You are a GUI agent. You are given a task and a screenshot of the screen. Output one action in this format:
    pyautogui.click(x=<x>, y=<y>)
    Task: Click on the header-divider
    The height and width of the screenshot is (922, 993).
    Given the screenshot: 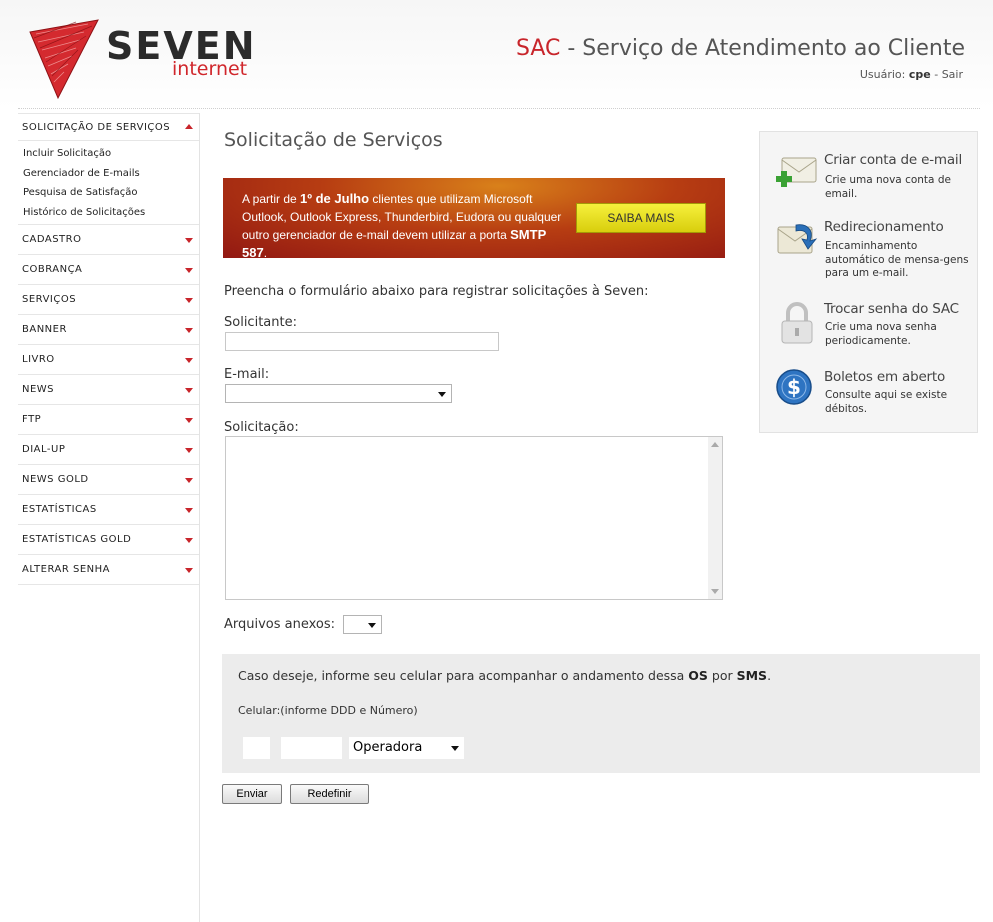 What is the action you would take?
    pyautogui.click(x=499, y=108)
    